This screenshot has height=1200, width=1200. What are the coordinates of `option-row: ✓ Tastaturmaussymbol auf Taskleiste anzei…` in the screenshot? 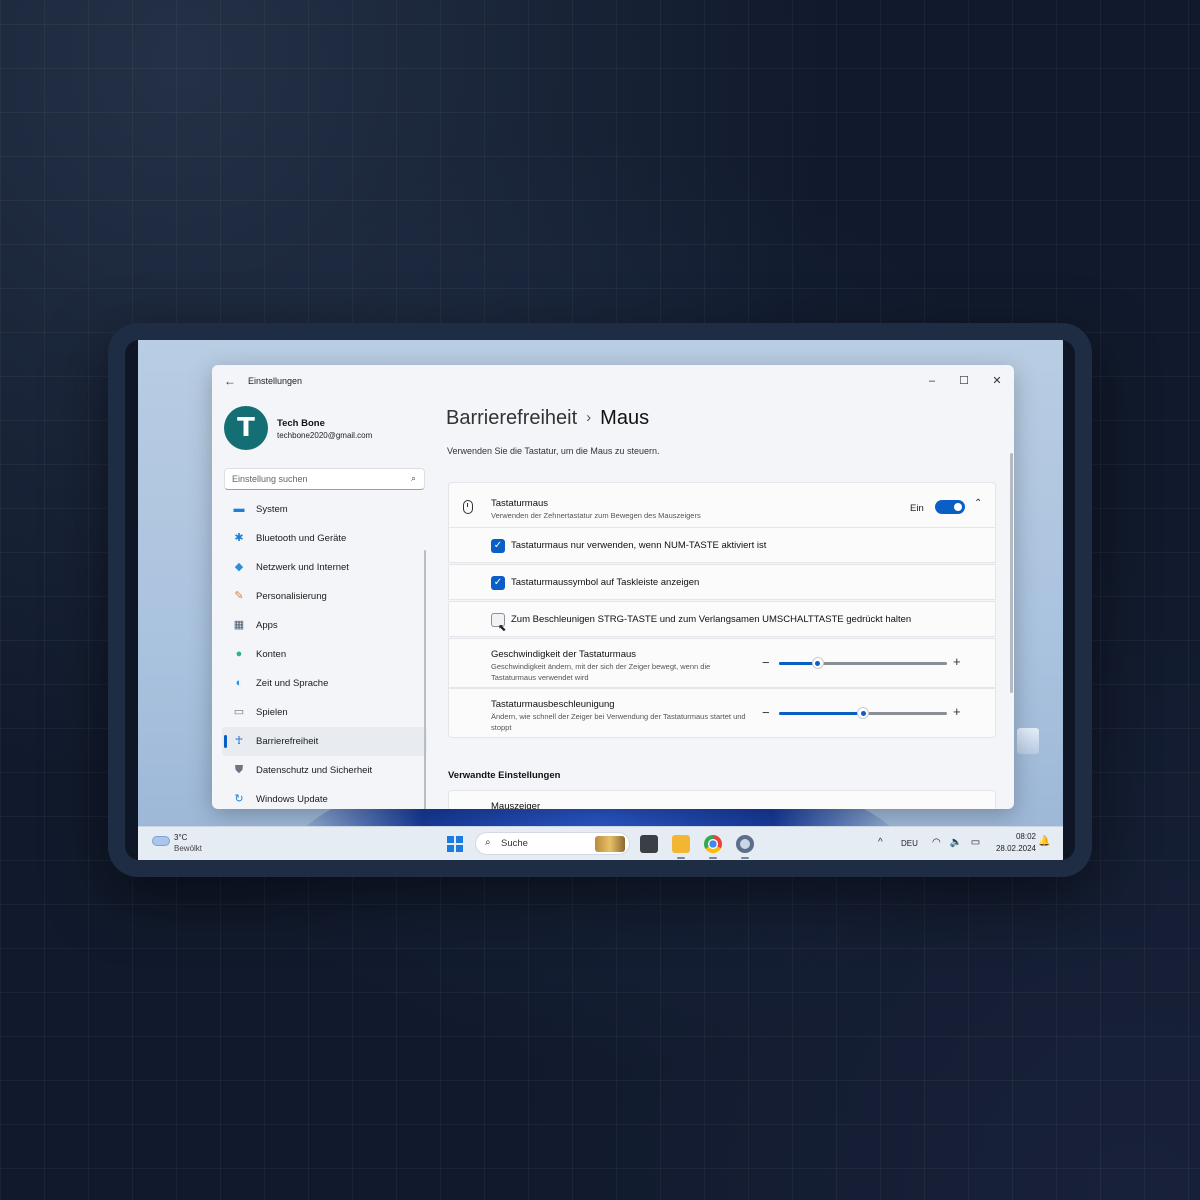 It's located at (722, 582).